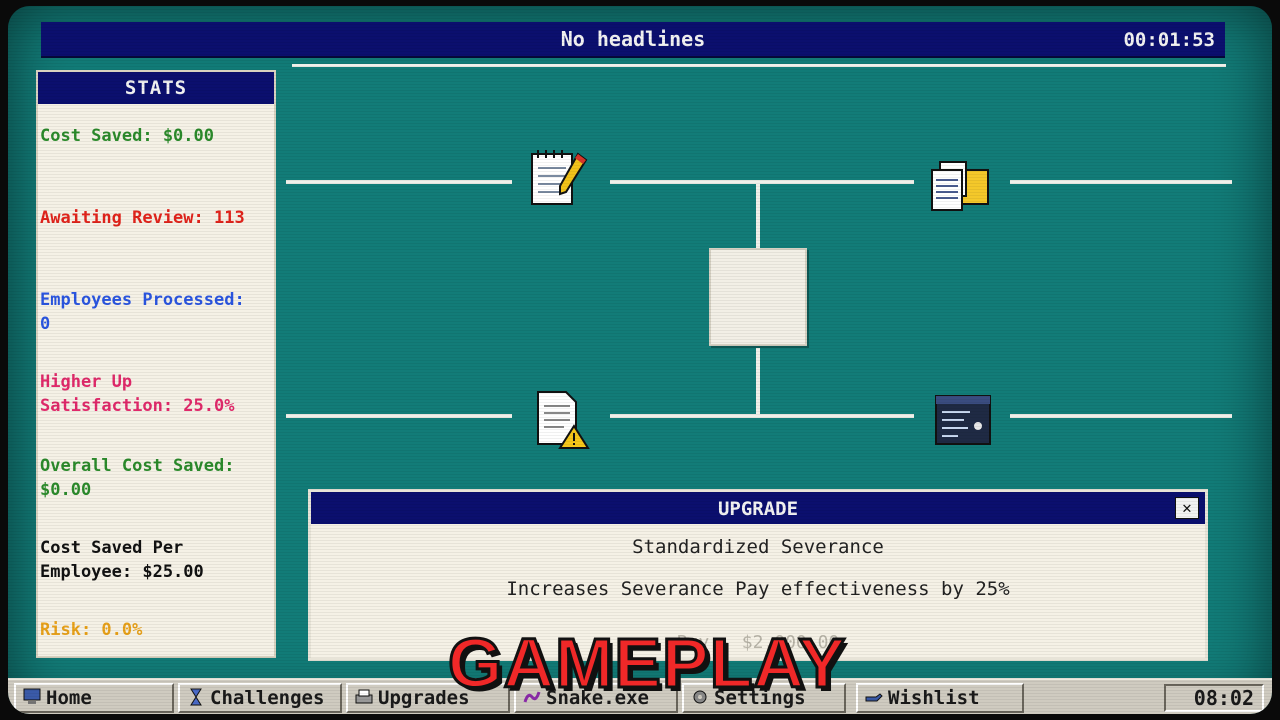  What do you see at coordinates (127, 136) in the screenshot?
I see `stat-cost-saved: Cost Saved: $0.00` at bounding box center [127, 136].